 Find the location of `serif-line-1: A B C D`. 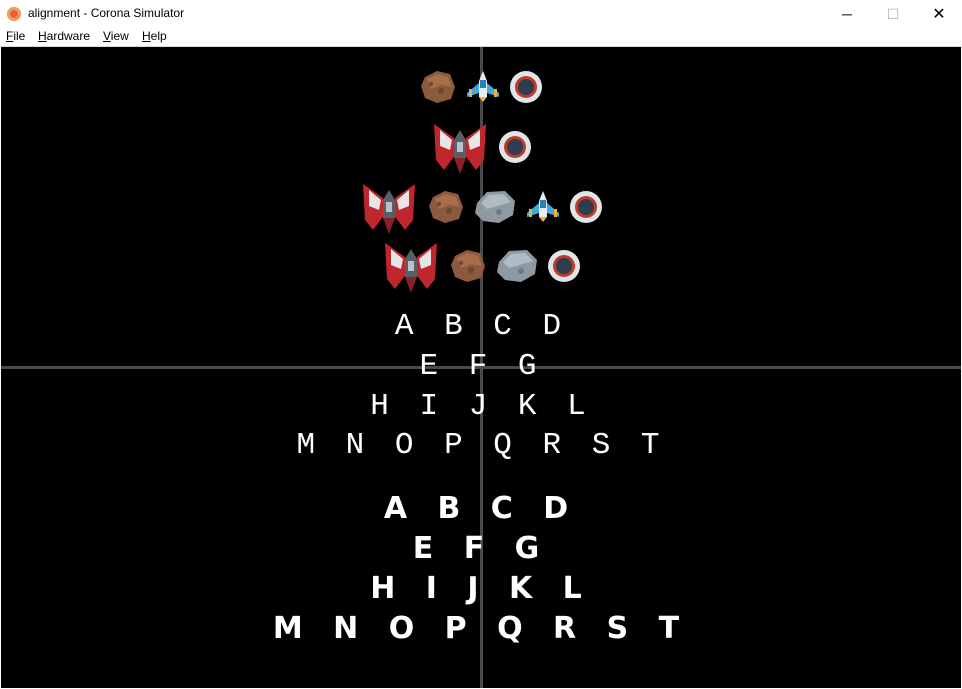

serif-line-1: A B C D is located at coordinates (481, 326).